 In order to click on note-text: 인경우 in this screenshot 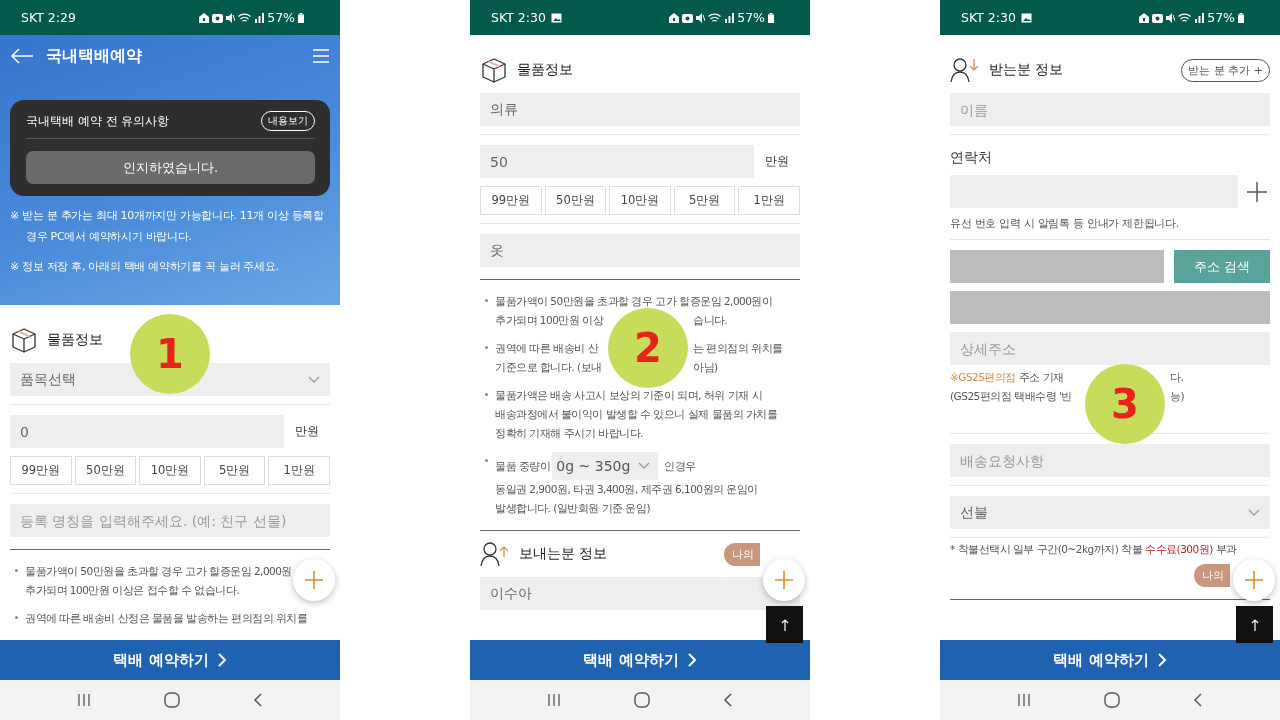, I will do `click(680, 466)`.